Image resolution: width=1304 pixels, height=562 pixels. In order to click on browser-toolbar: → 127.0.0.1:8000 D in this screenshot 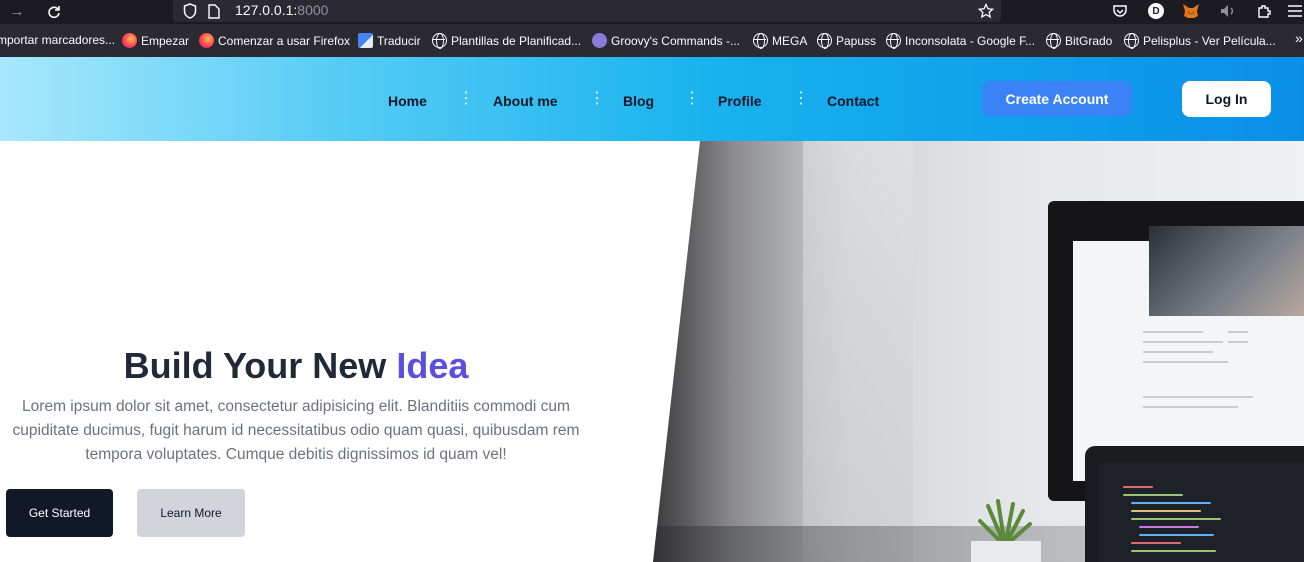, I will do `click(652, 12)`.